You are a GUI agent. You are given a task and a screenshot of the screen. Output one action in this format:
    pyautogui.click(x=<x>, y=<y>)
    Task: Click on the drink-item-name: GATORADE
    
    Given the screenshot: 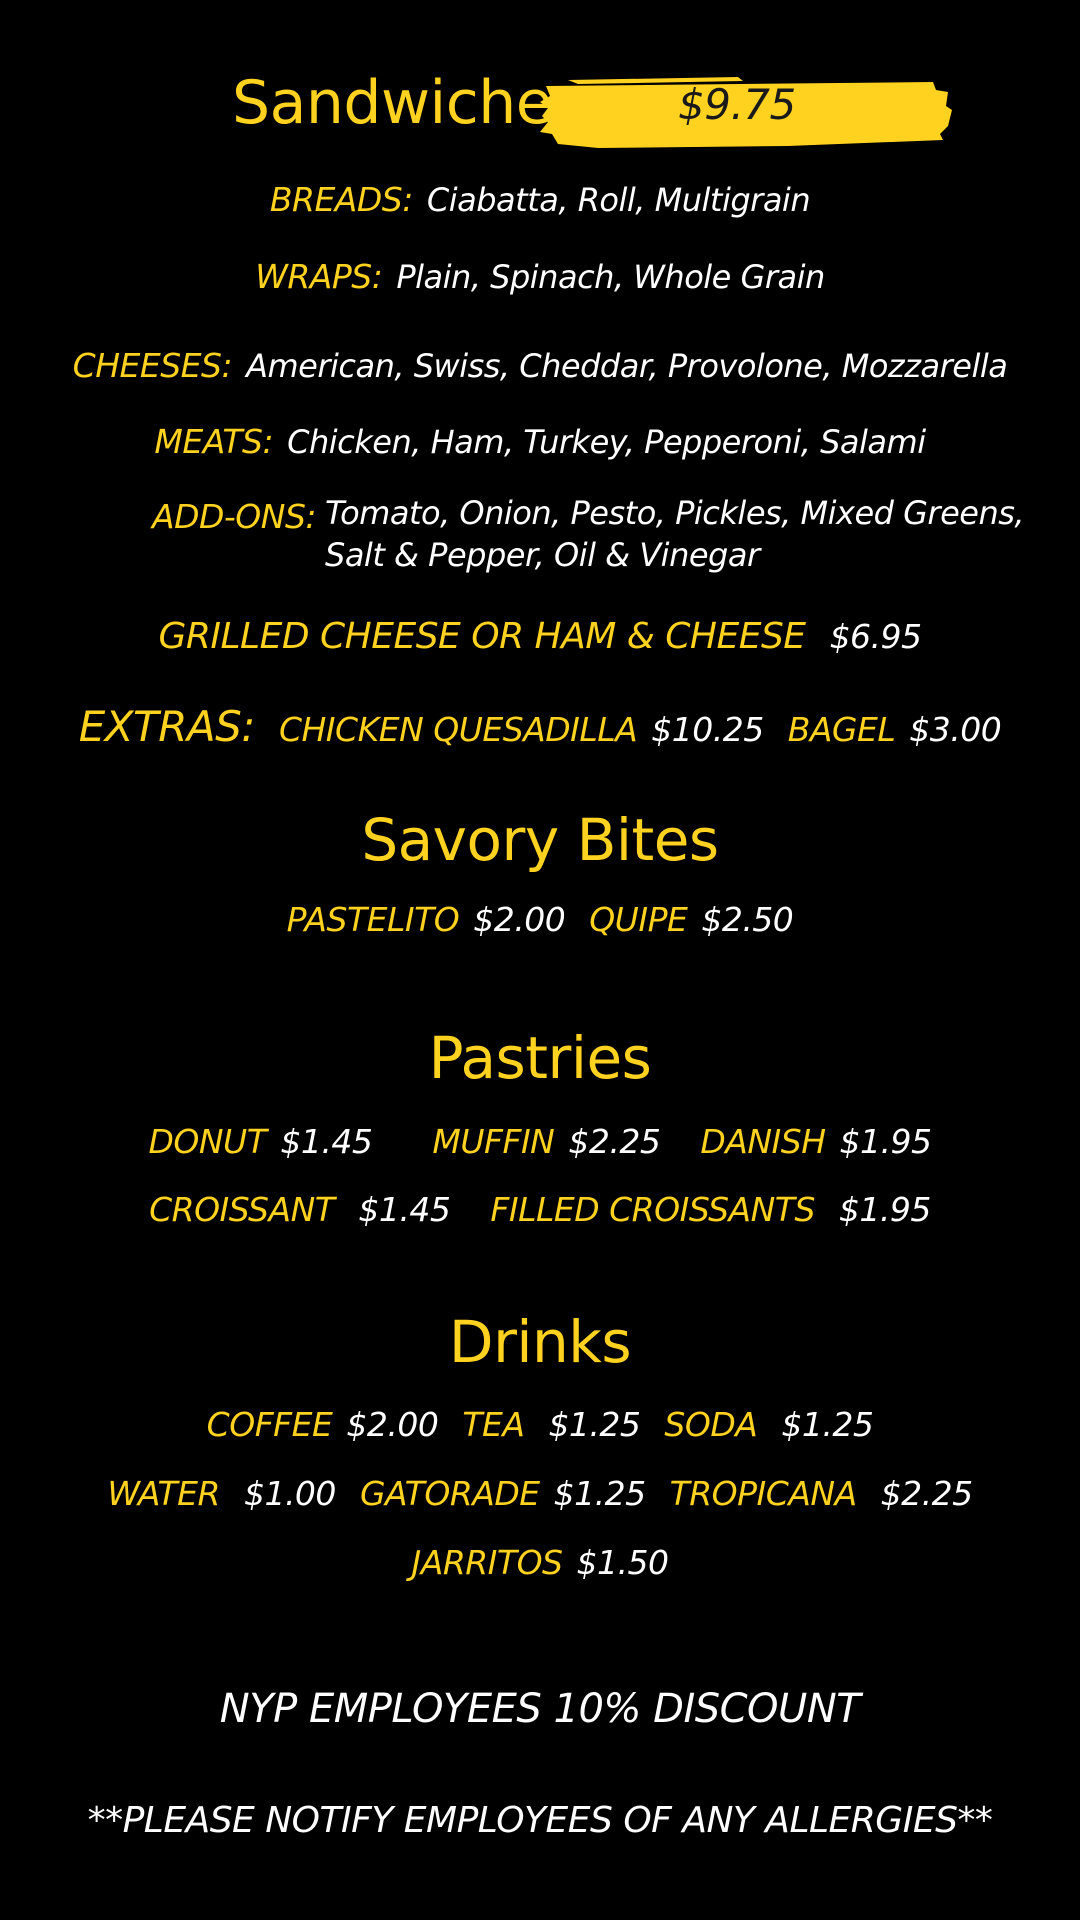 What is the action you would take?
    pyautogui.click(x=449, y=1493)
    